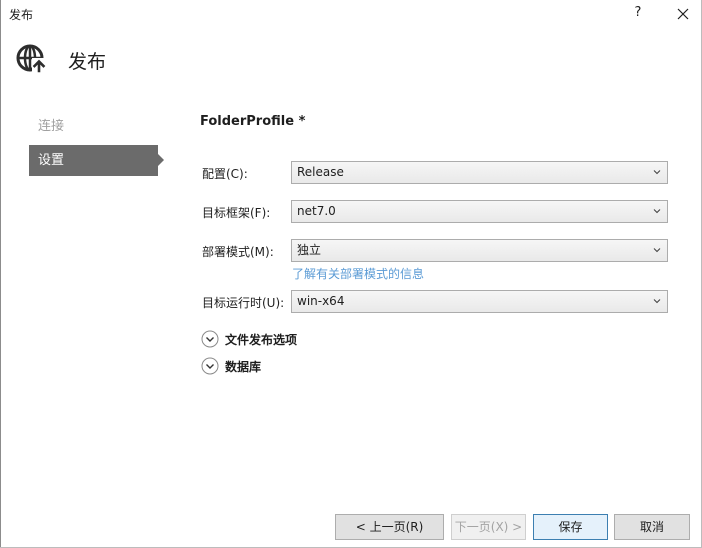 The image size is (702, 548). Describe the element at coordinates (638, 13) in the screenshot. I see `help-button: ?` at that location.